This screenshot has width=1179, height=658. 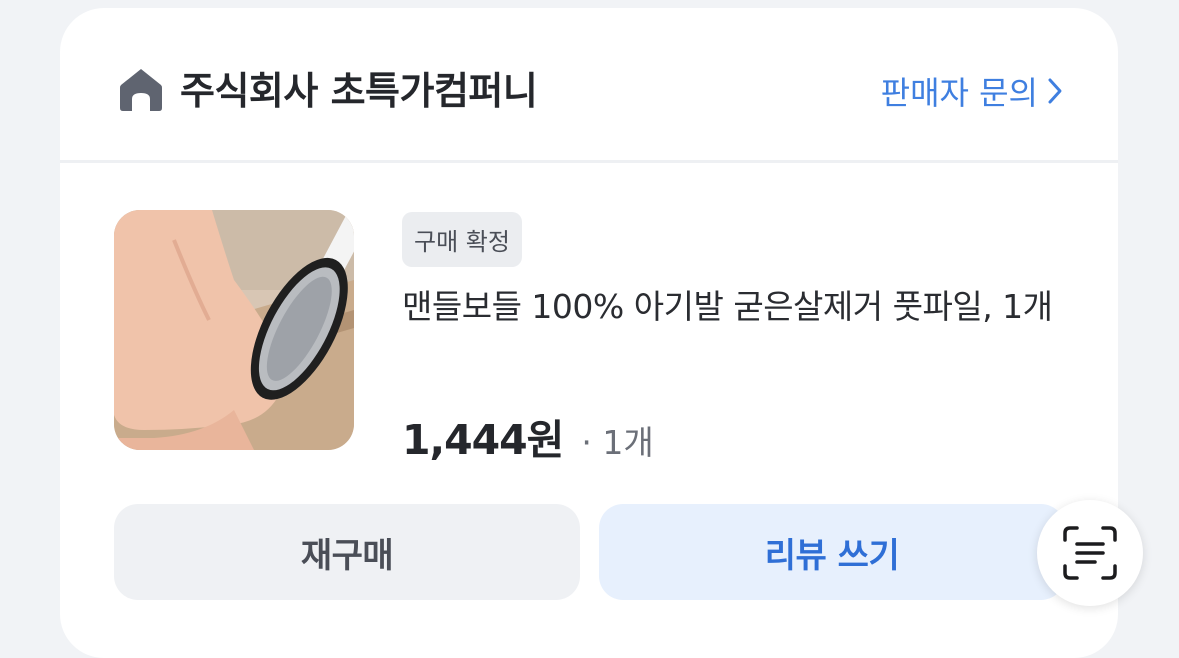 What do you see at coordinates (347, 552) in the screenshot?
I see `rebuy-button: 재구매` at bounding box center [347, 552].